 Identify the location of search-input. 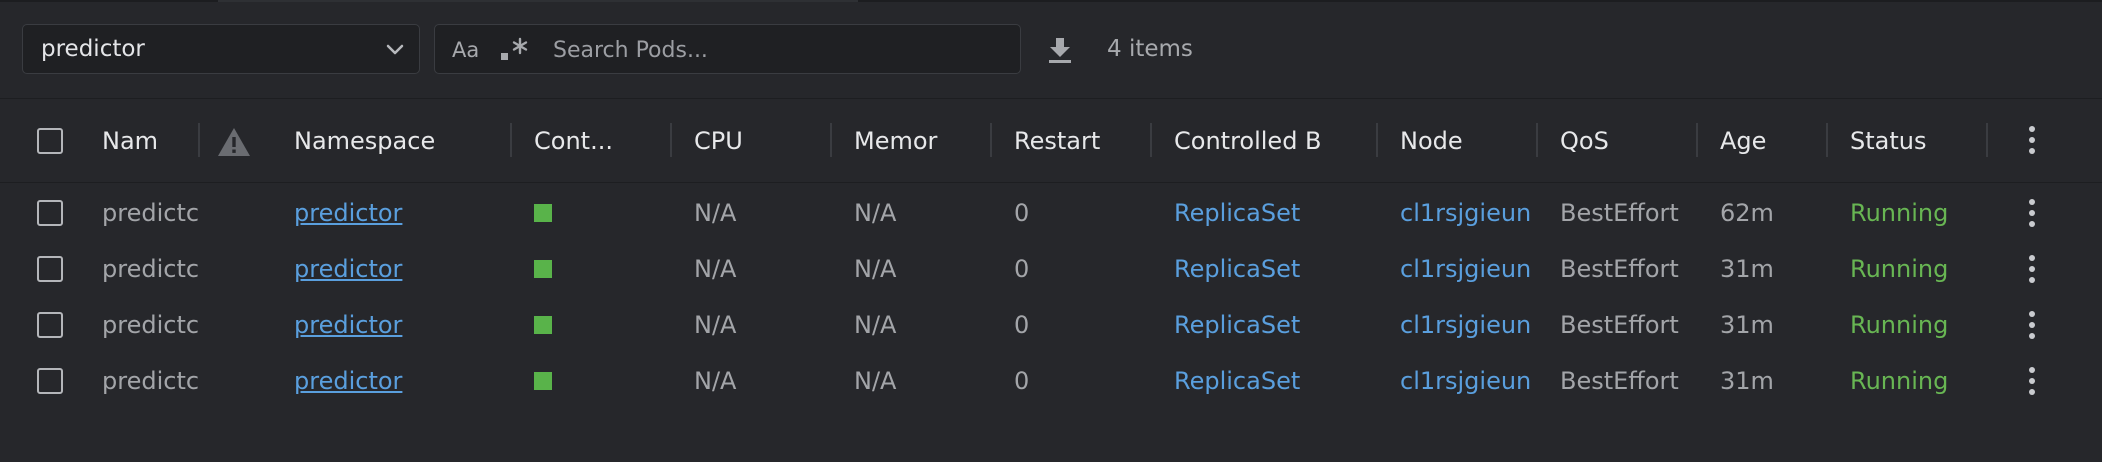
(773, 50).